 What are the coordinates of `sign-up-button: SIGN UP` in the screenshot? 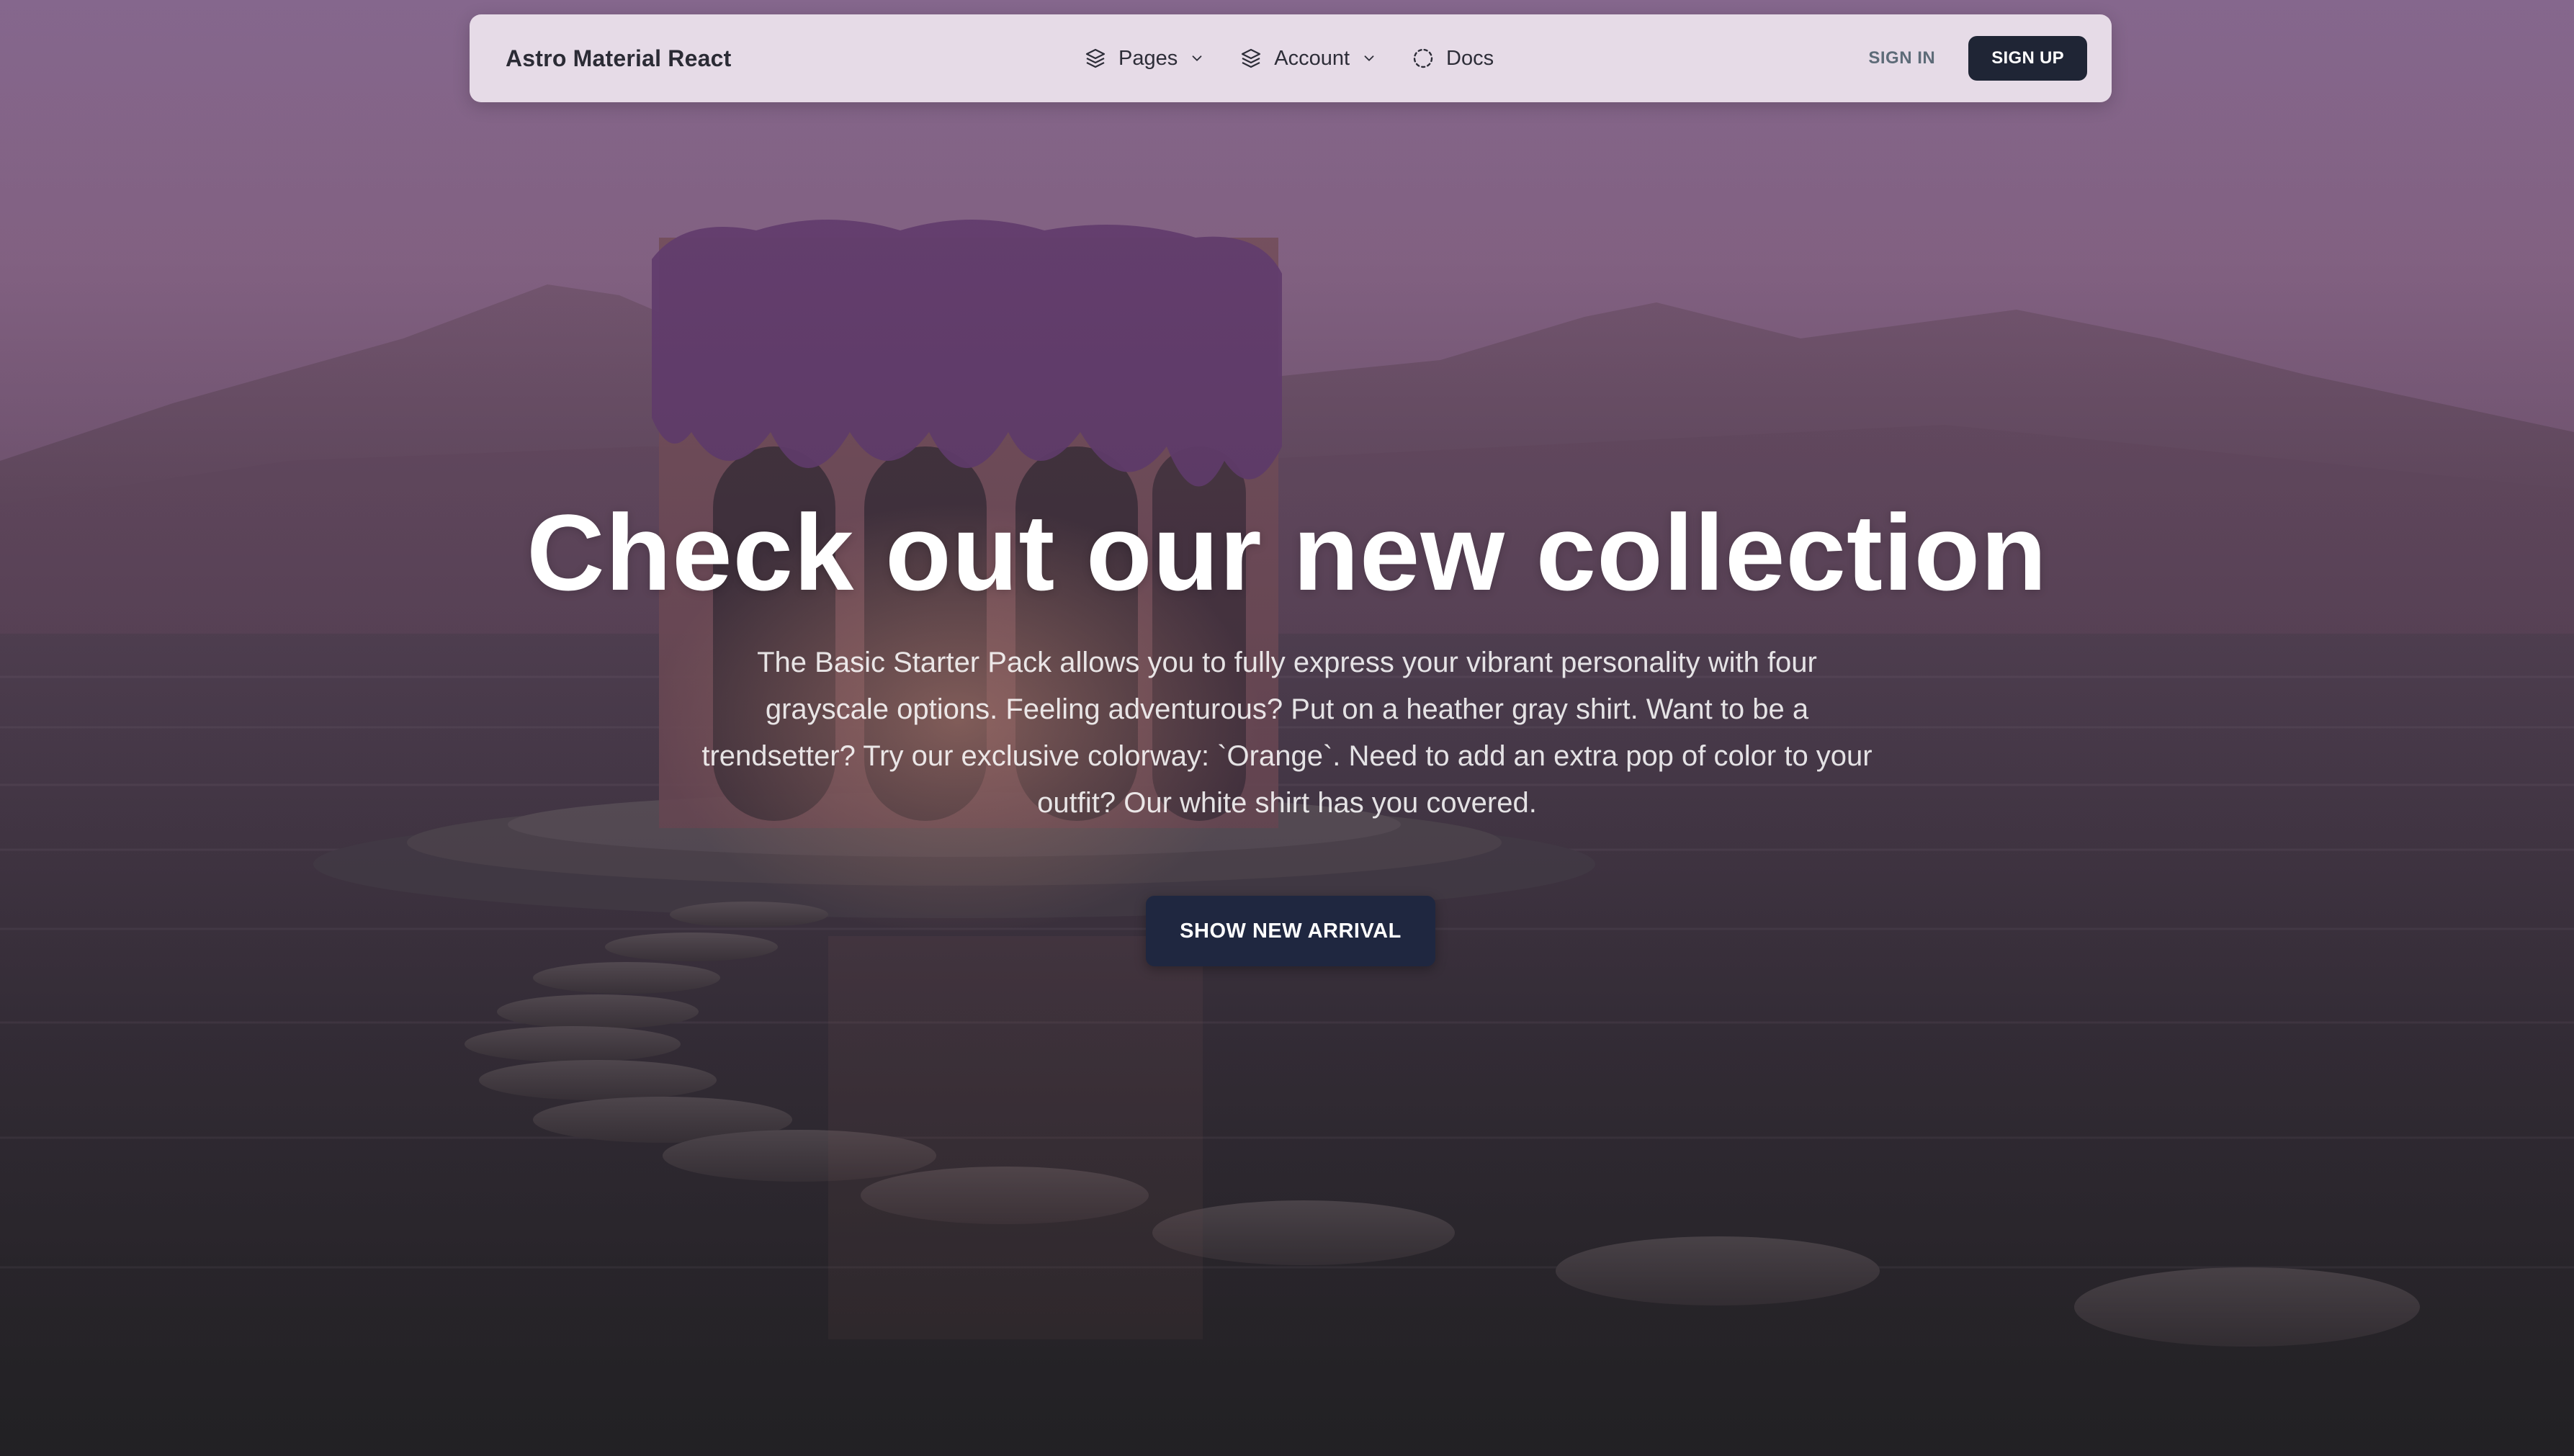 It's located at (2028, 59).